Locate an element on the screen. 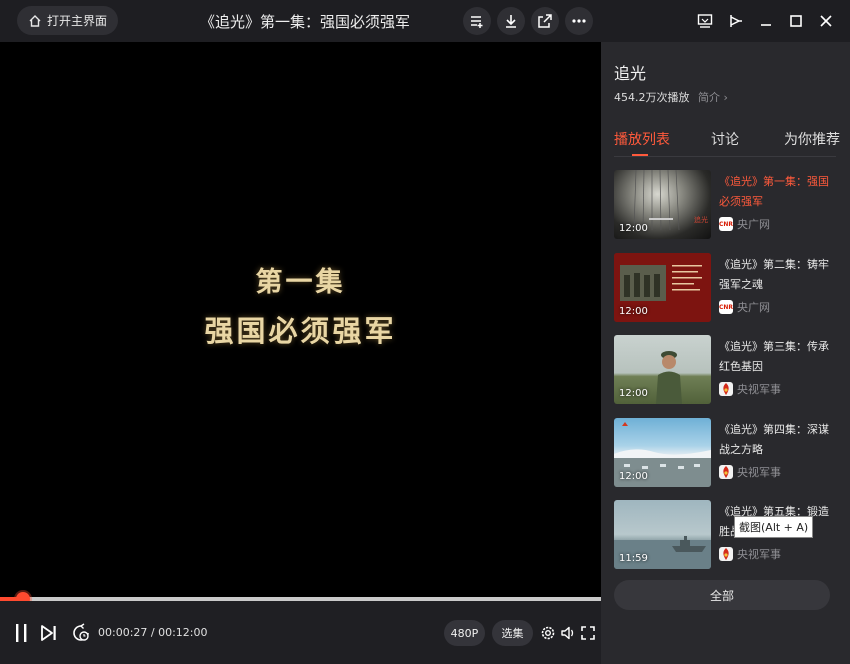 This screenshot has height=664, width=850. close-icon is located at coordinates (826, 21).